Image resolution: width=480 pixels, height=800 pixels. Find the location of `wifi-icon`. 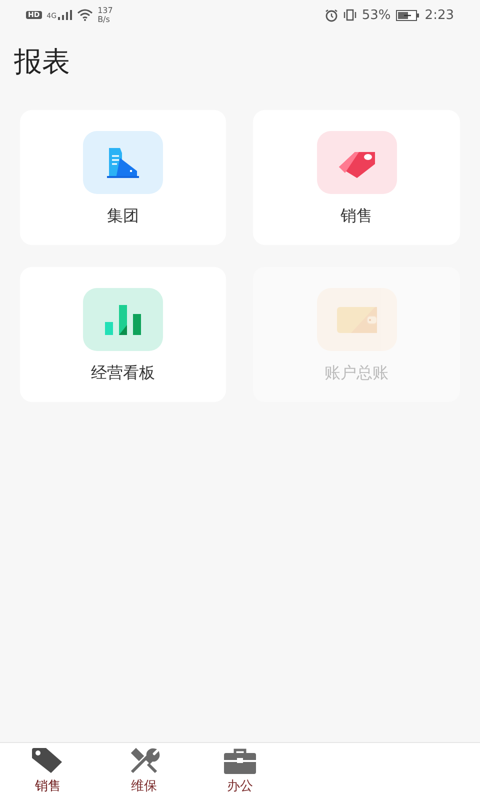

wifi-icon is located at coordinates (84, 15).